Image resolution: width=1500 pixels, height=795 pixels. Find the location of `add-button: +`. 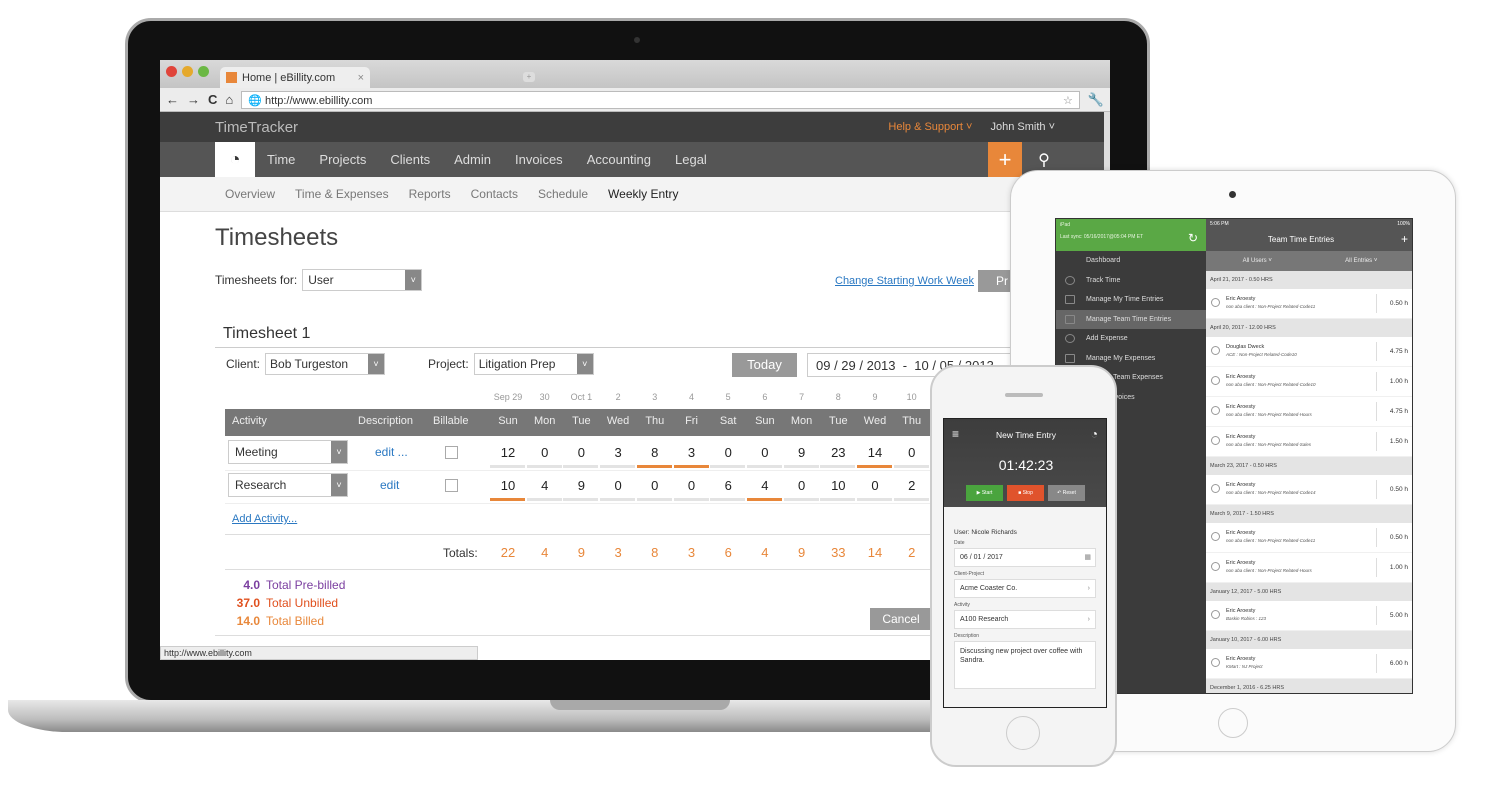

add-button: + is located at coordinates (1005, 159).